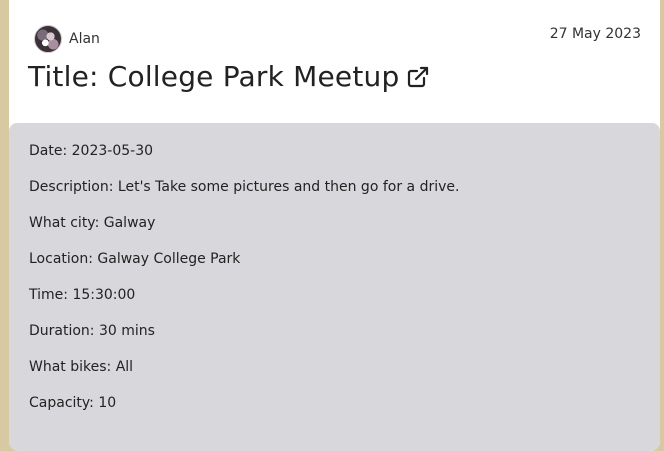 Image resolution: width=664 pixels, height=451 pixels. I want to click on post-date: 27 May 2023, so click(595, 34).